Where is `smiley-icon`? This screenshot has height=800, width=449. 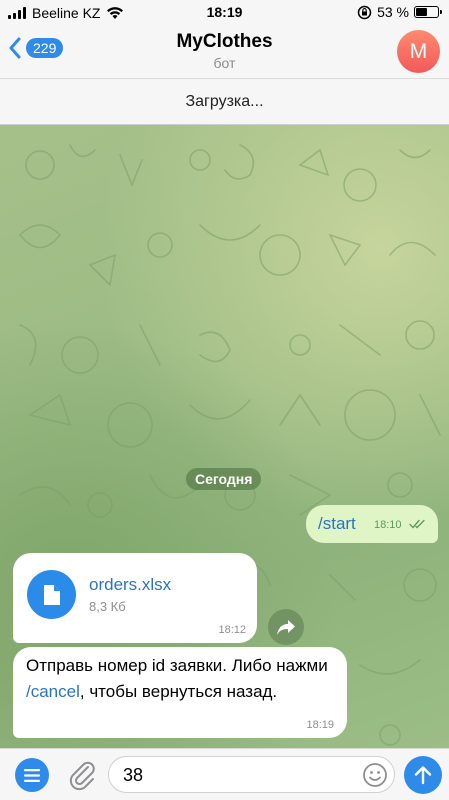
smiley-icon is located at coordinates (375, 775).